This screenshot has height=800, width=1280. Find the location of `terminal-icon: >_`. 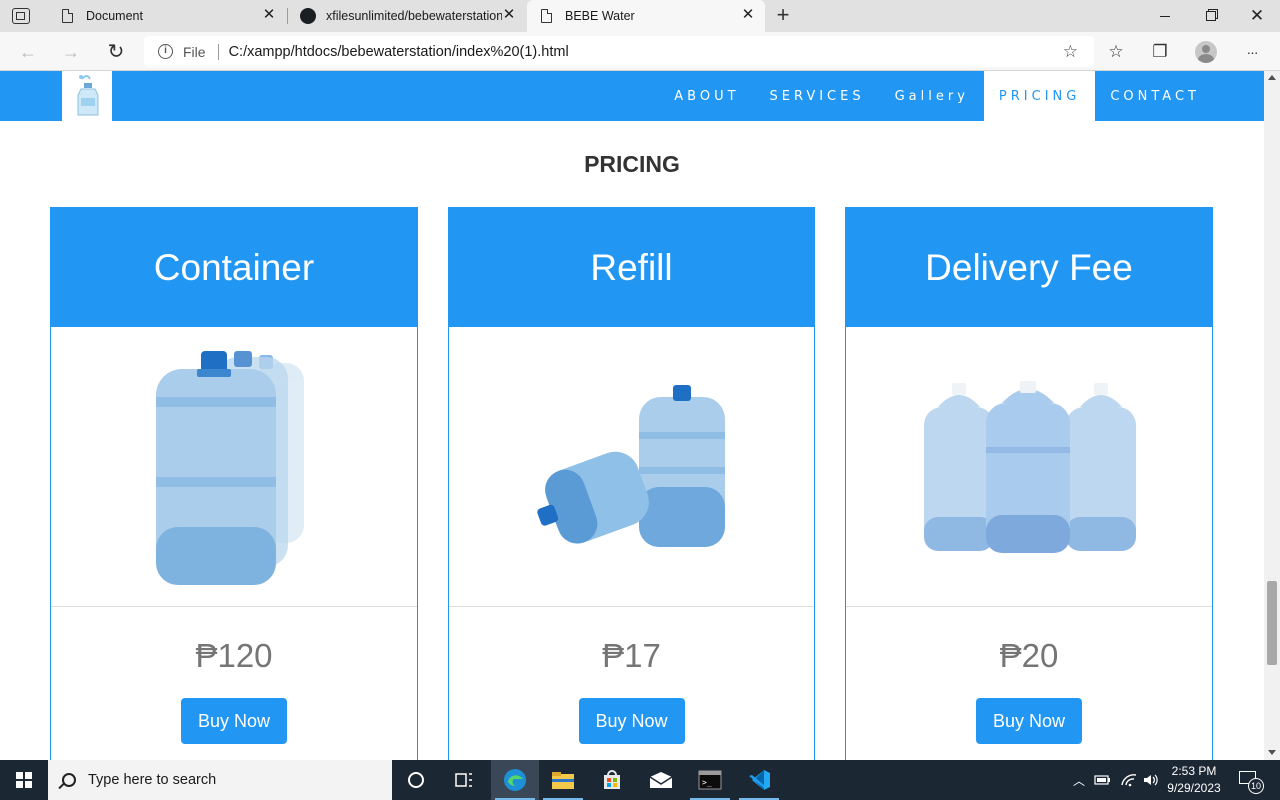

terminal-icon: >_ is located at coordinates (710, 780).